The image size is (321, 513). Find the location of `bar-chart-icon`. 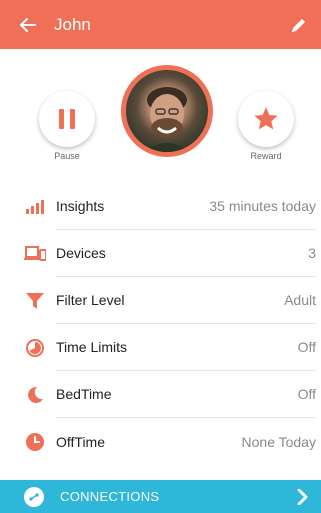

bar-chart-icon is located at coordinates (35, 207).